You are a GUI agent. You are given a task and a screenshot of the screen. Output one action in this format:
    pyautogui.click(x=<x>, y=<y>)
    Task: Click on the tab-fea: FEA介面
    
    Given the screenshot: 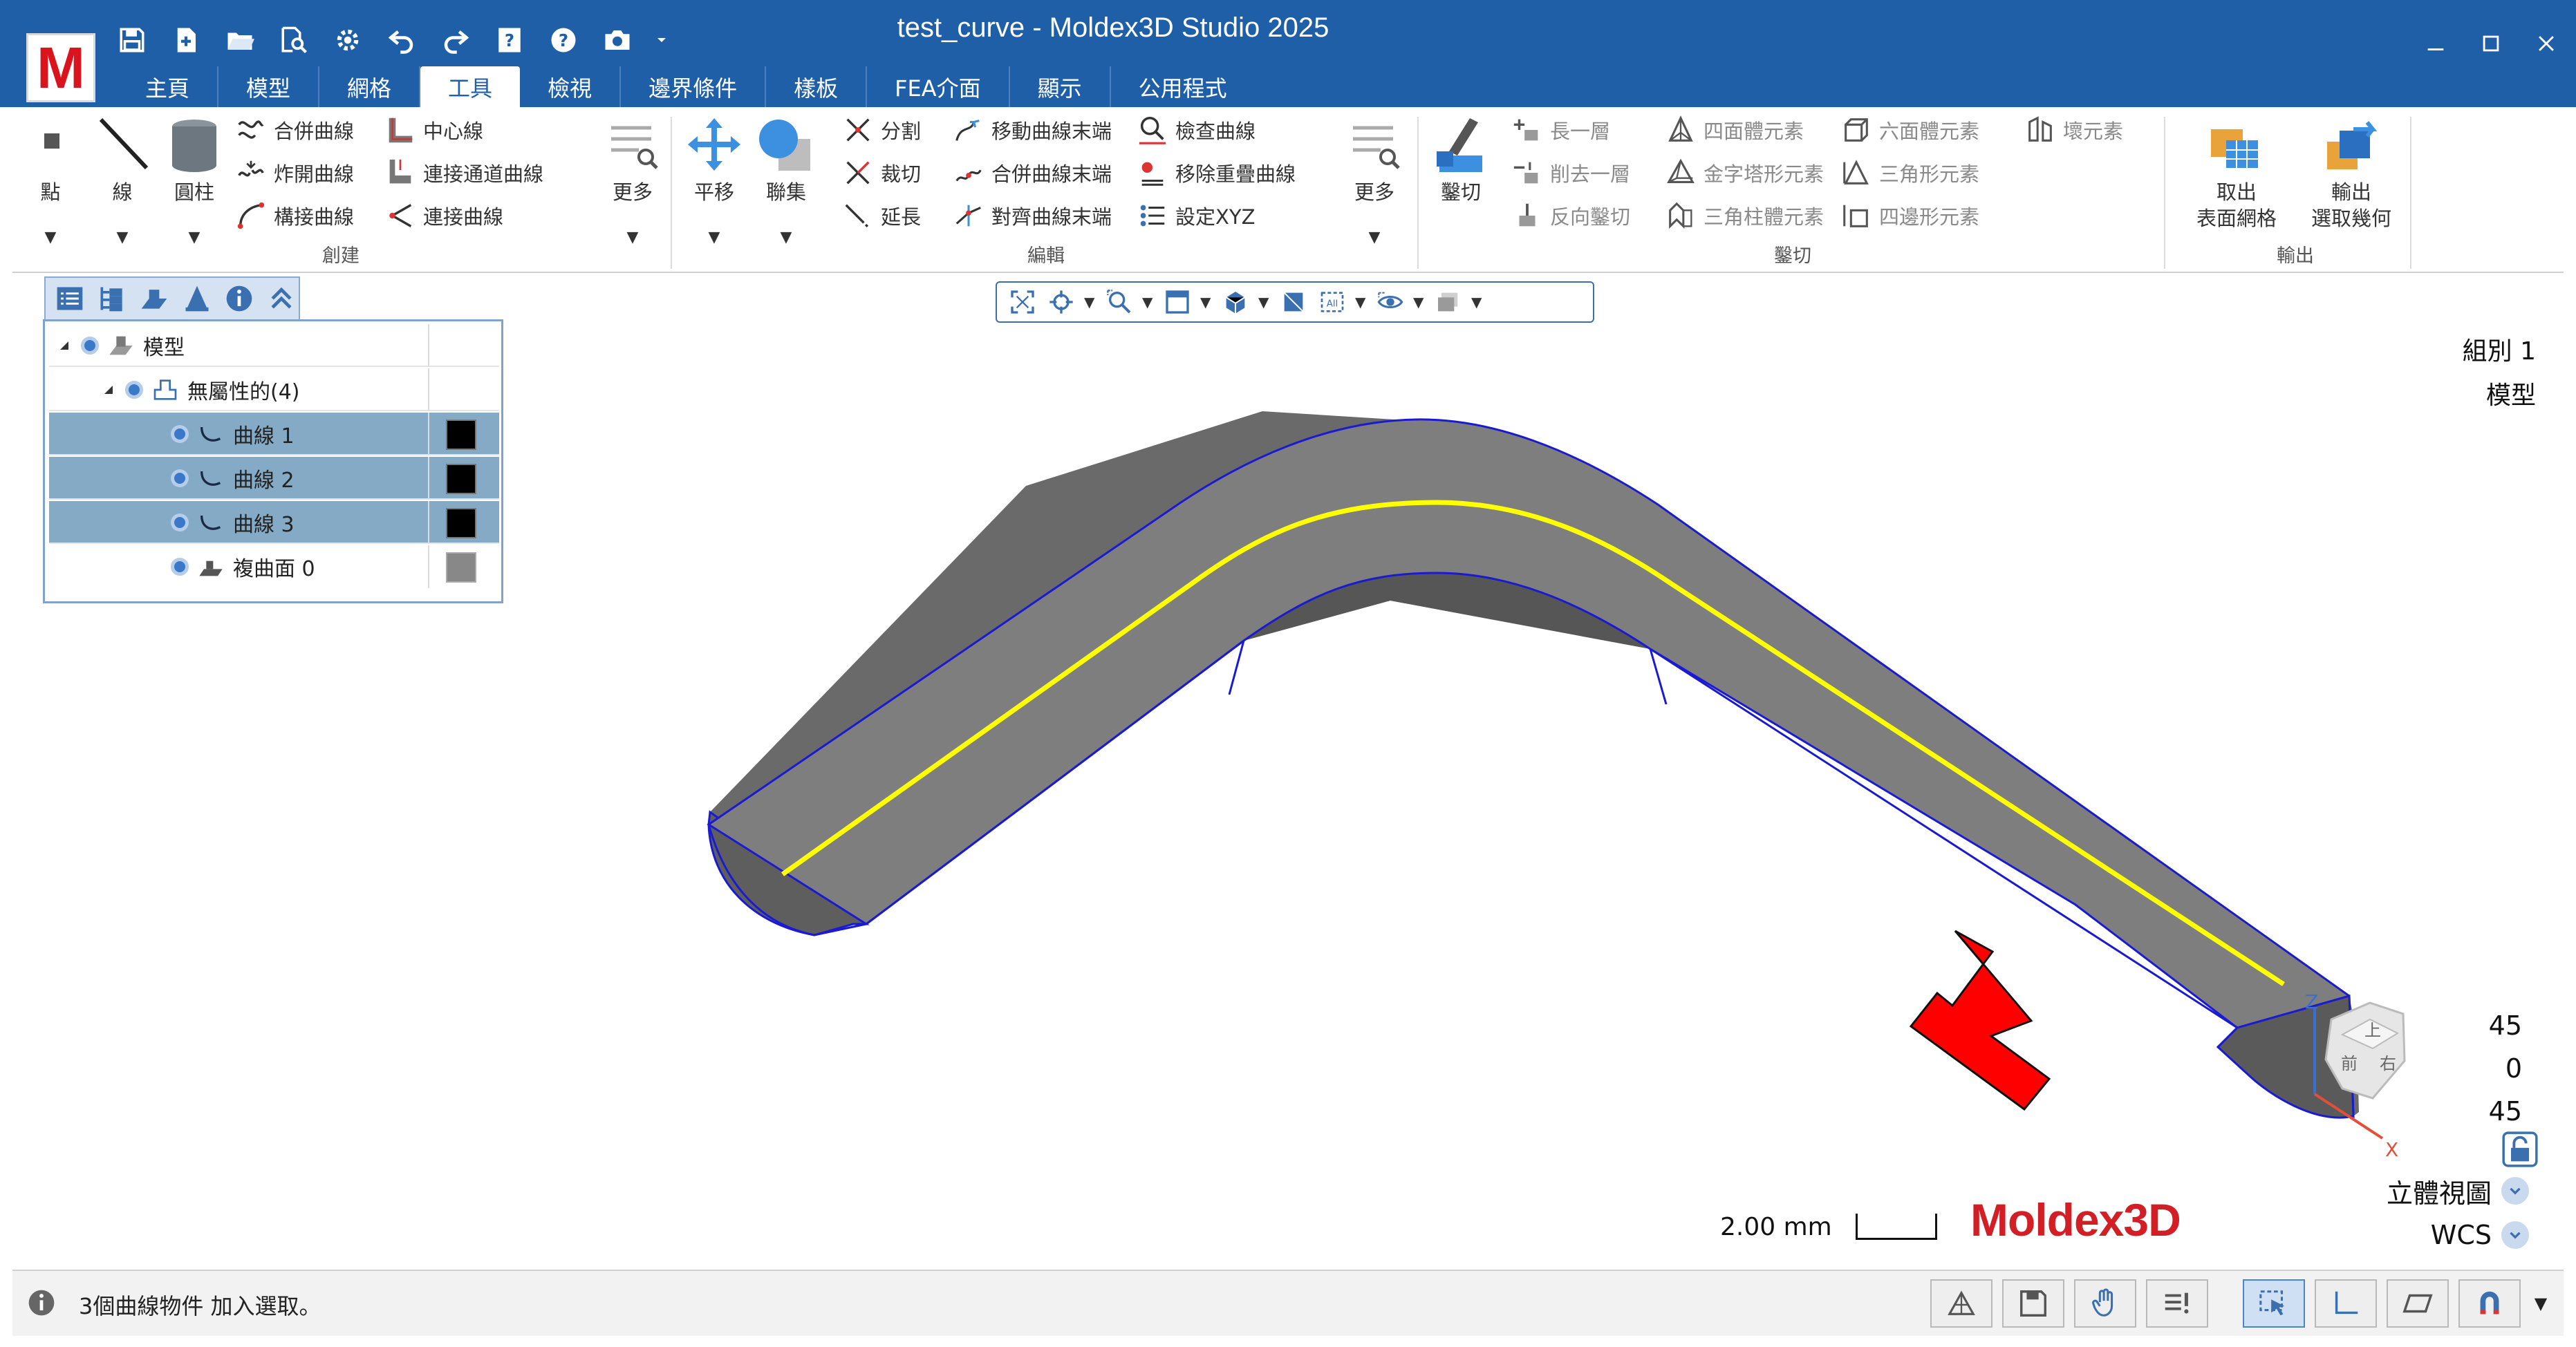 What is the action you would take?
    pyautogui.click(x=938, y=87)
    